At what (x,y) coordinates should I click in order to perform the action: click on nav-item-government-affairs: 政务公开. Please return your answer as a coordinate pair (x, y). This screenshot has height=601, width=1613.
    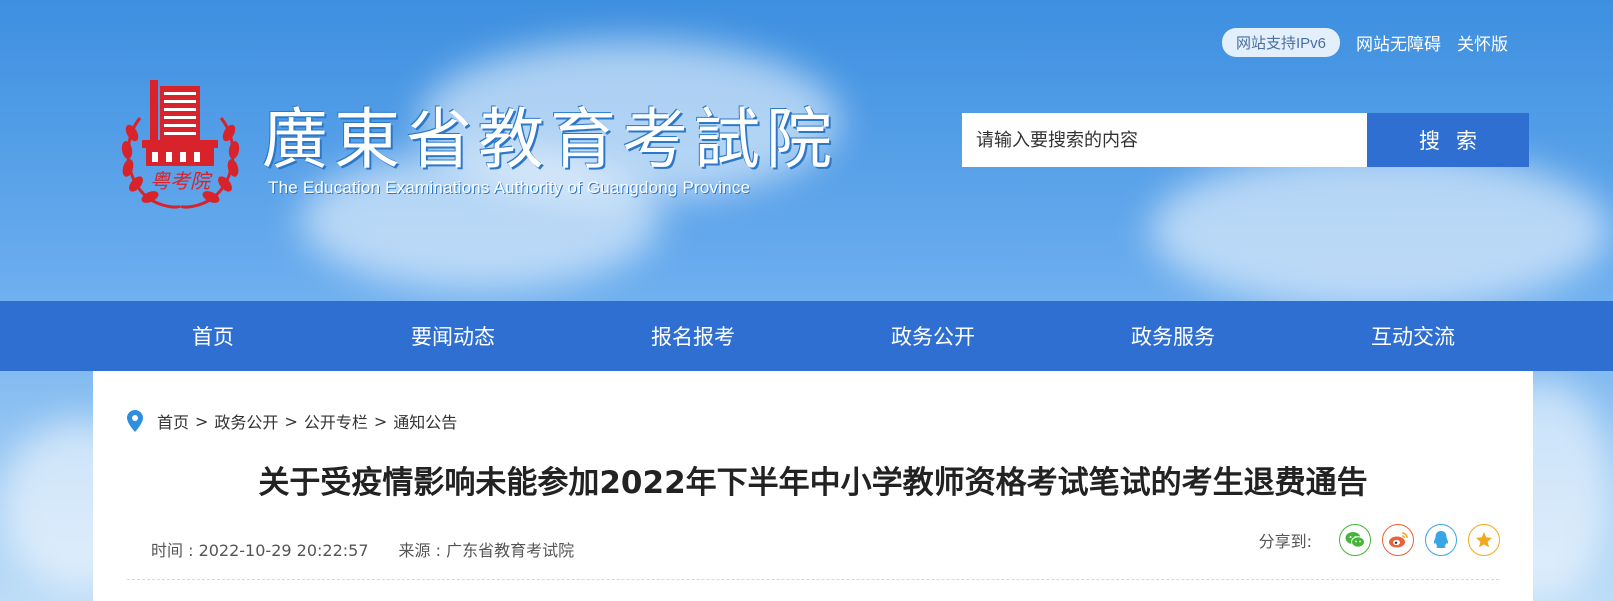
    Looking at the image, I should click on (933, 336).